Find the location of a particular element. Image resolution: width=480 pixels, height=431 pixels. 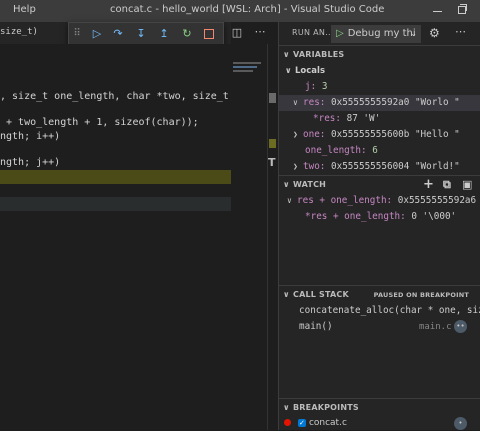

debug-config-select: ▷ Debug my thi ⌄ is located at coordinates (376, 34).